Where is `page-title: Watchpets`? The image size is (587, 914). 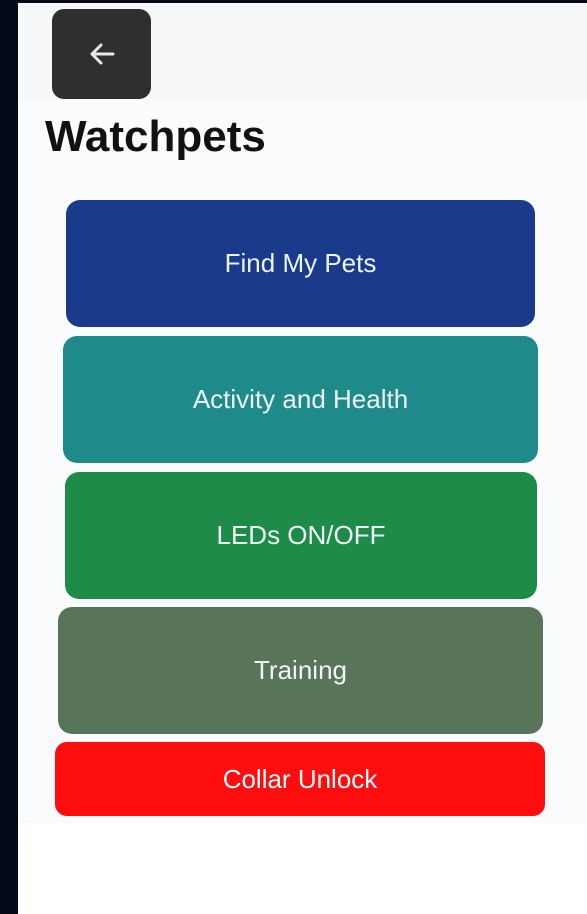 page-title: Watchpets is located at coordinates (155, 136).